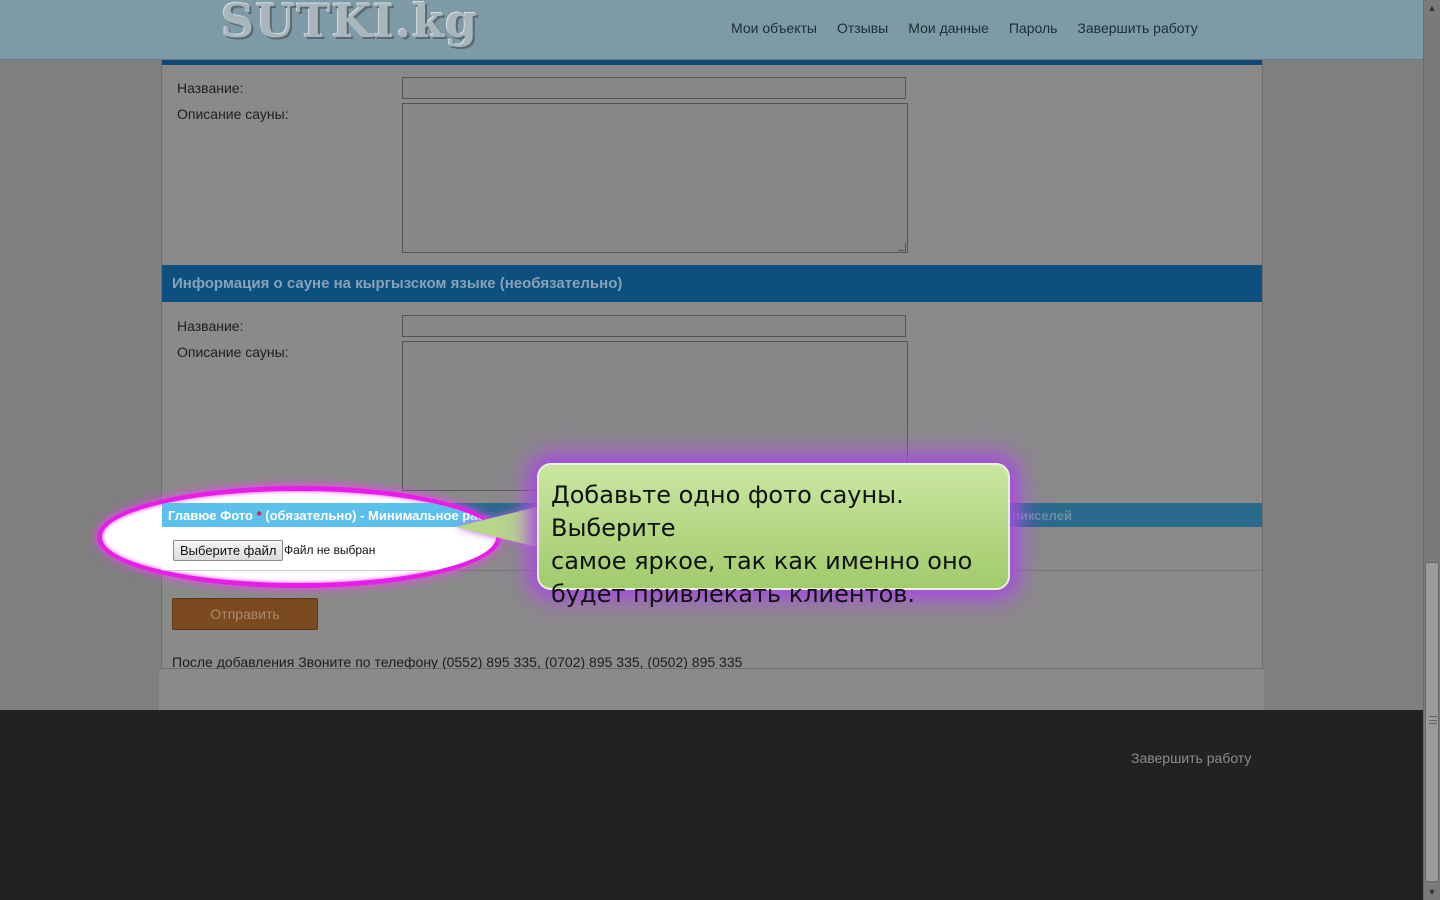 The width and height of the screenshot is (1440, 900). What do you see at coordinates (862, 28) in the screenshot?
I see `nav-reviews: Отзывы` at bounding box center [862, 28].